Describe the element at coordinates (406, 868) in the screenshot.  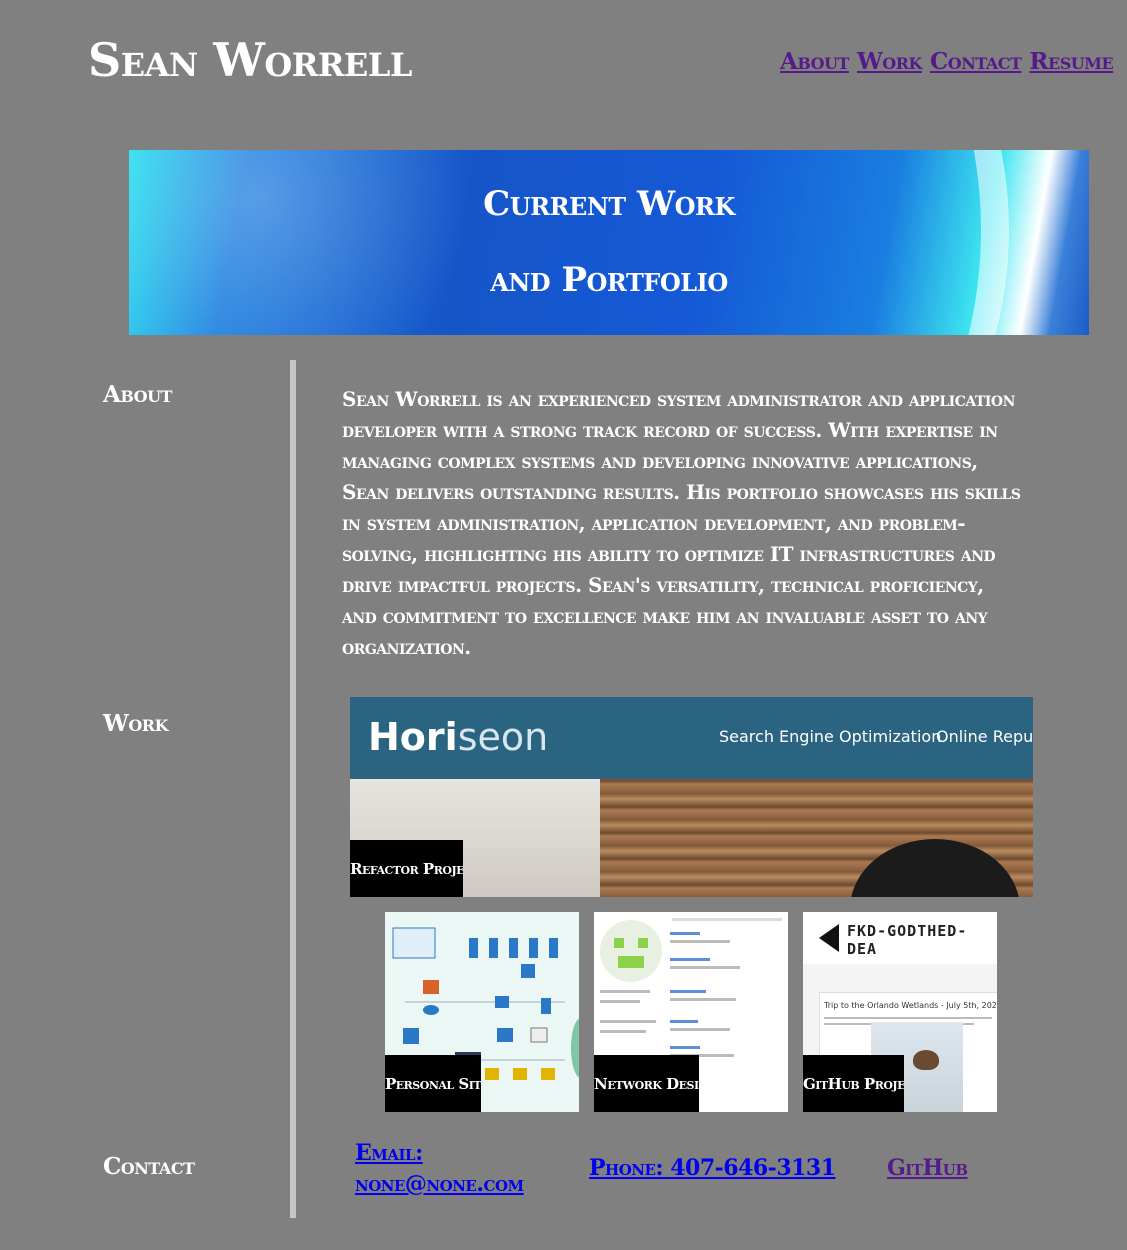
I see `featured-caption: Refactor Project` at that location.